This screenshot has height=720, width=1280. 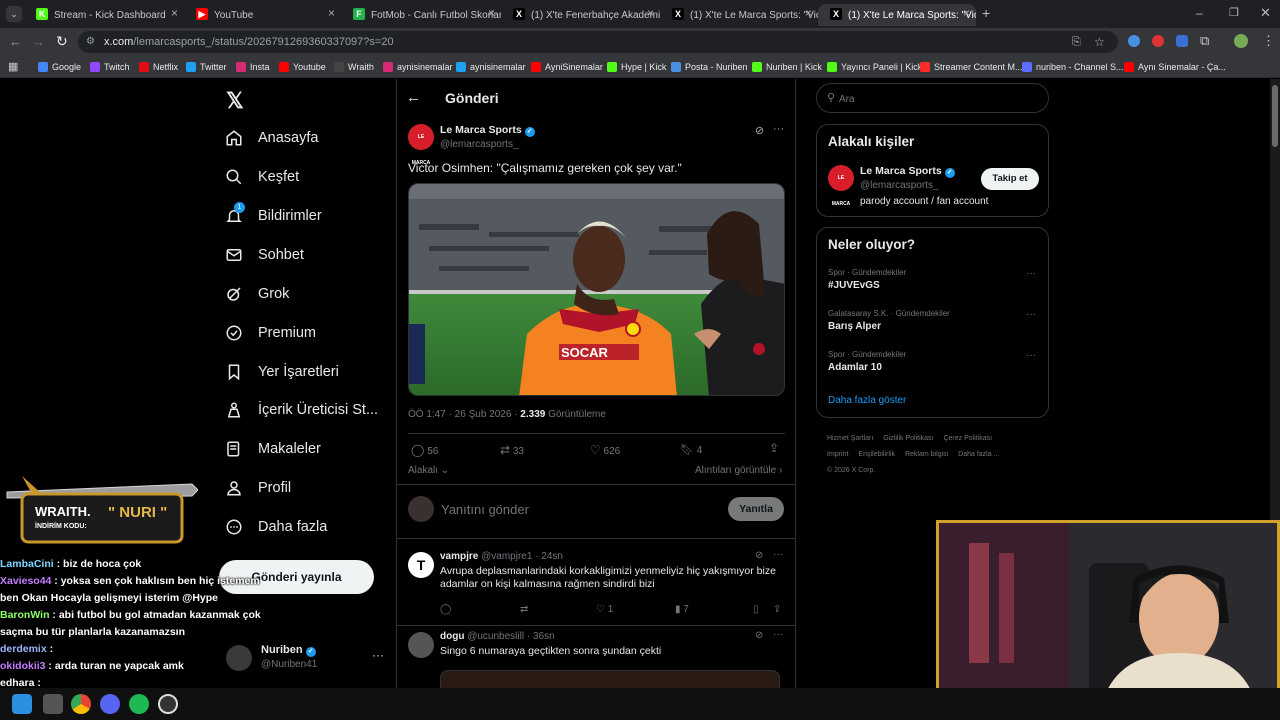 I want to click on post-author-handle: @lemarcasports_, so click(x=479, y=144).